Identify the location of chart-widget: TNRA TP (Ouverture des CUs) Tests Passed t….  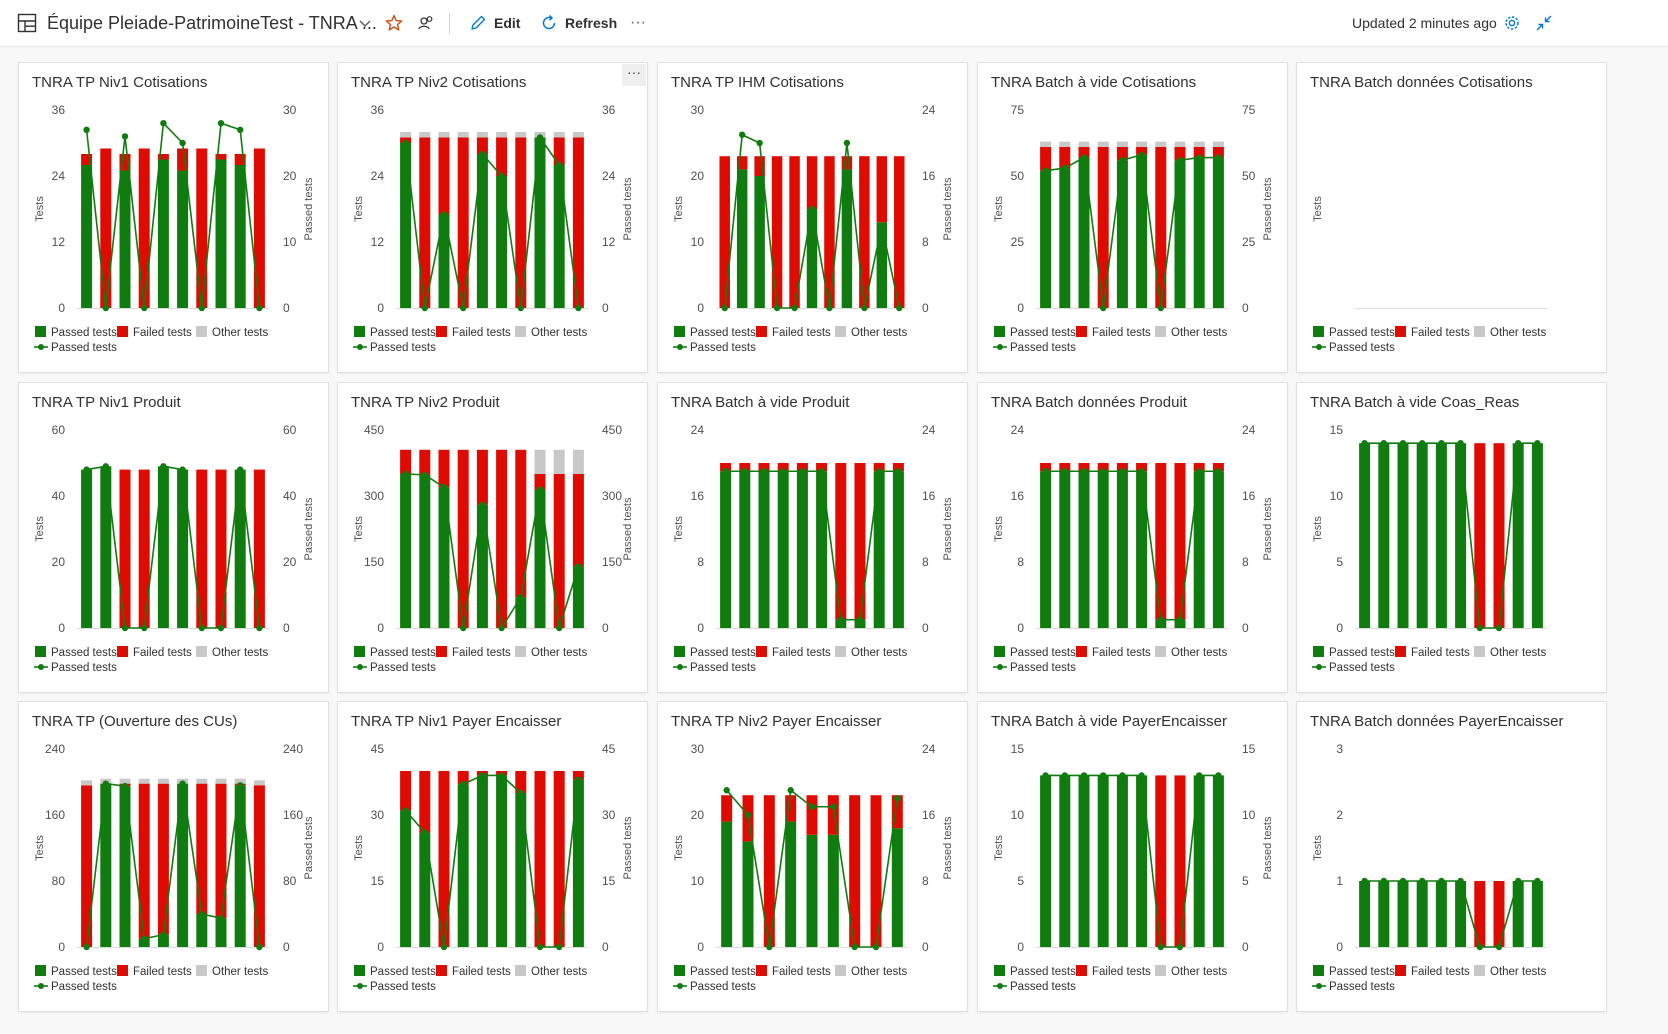
(173, 856).